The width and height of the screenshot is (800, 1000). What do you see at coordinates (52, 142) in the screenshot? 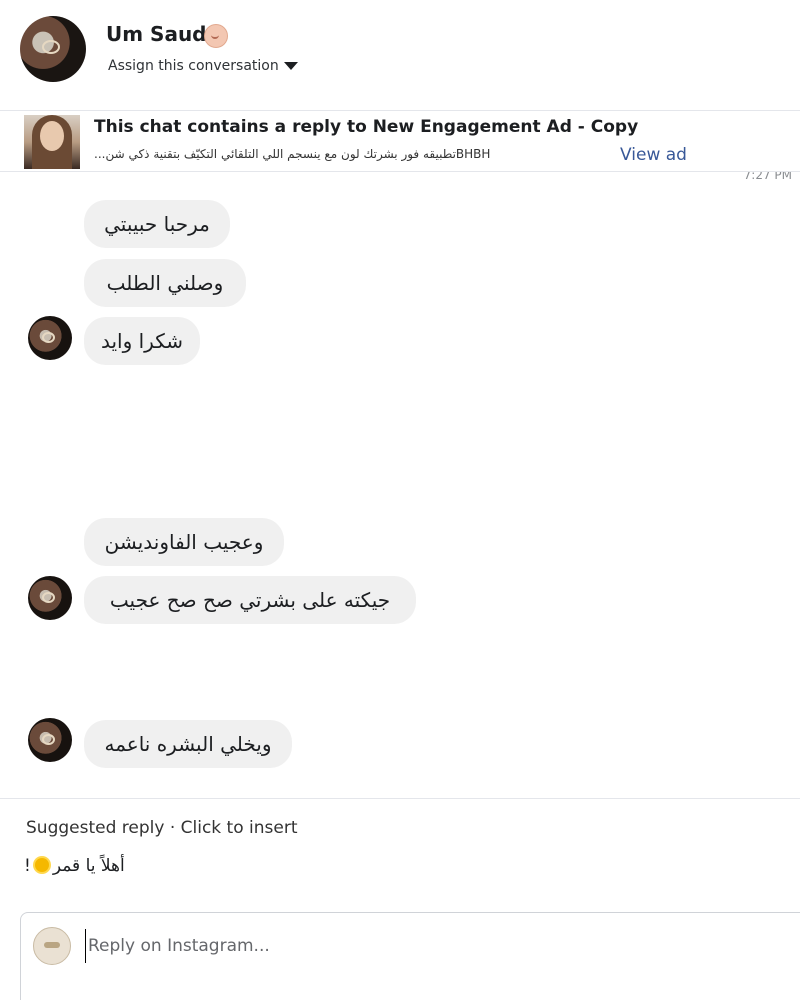
I see `ad-thumbnail` at bounding box center [52, 142].